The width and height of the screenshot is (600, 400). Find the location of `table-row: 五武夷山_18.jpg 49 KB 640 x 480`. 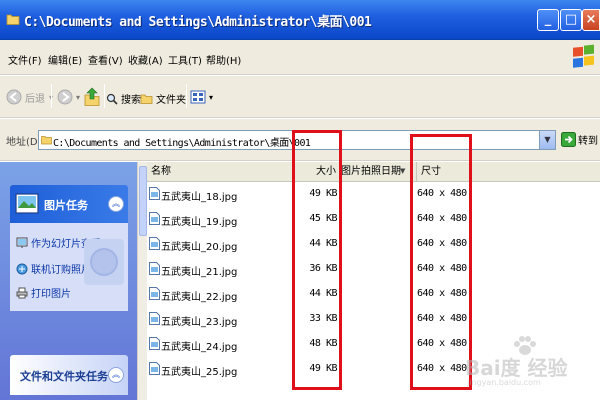

table-row: 五武夷山_18.jpg 49 KB 640 x 480 is located at coordinates (373, 195).